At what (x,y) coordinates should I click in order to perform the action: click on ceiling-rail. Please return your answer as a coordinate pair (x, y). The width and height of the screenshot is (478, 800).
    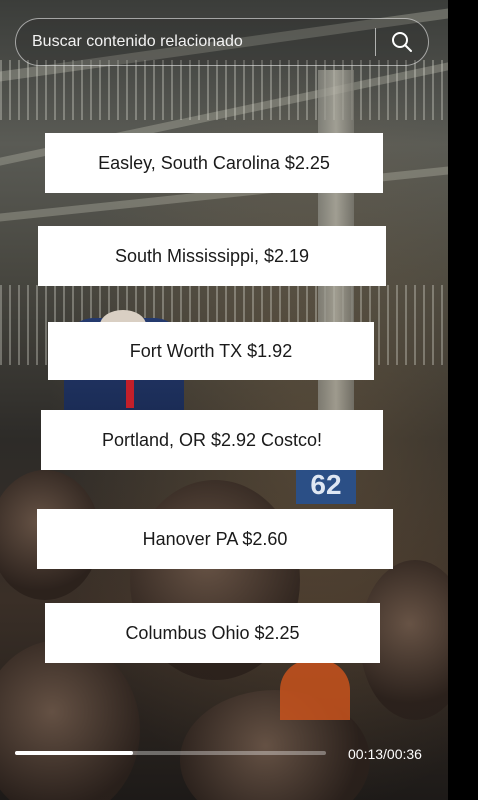
    Looking at the image, I should click on (224, 90).